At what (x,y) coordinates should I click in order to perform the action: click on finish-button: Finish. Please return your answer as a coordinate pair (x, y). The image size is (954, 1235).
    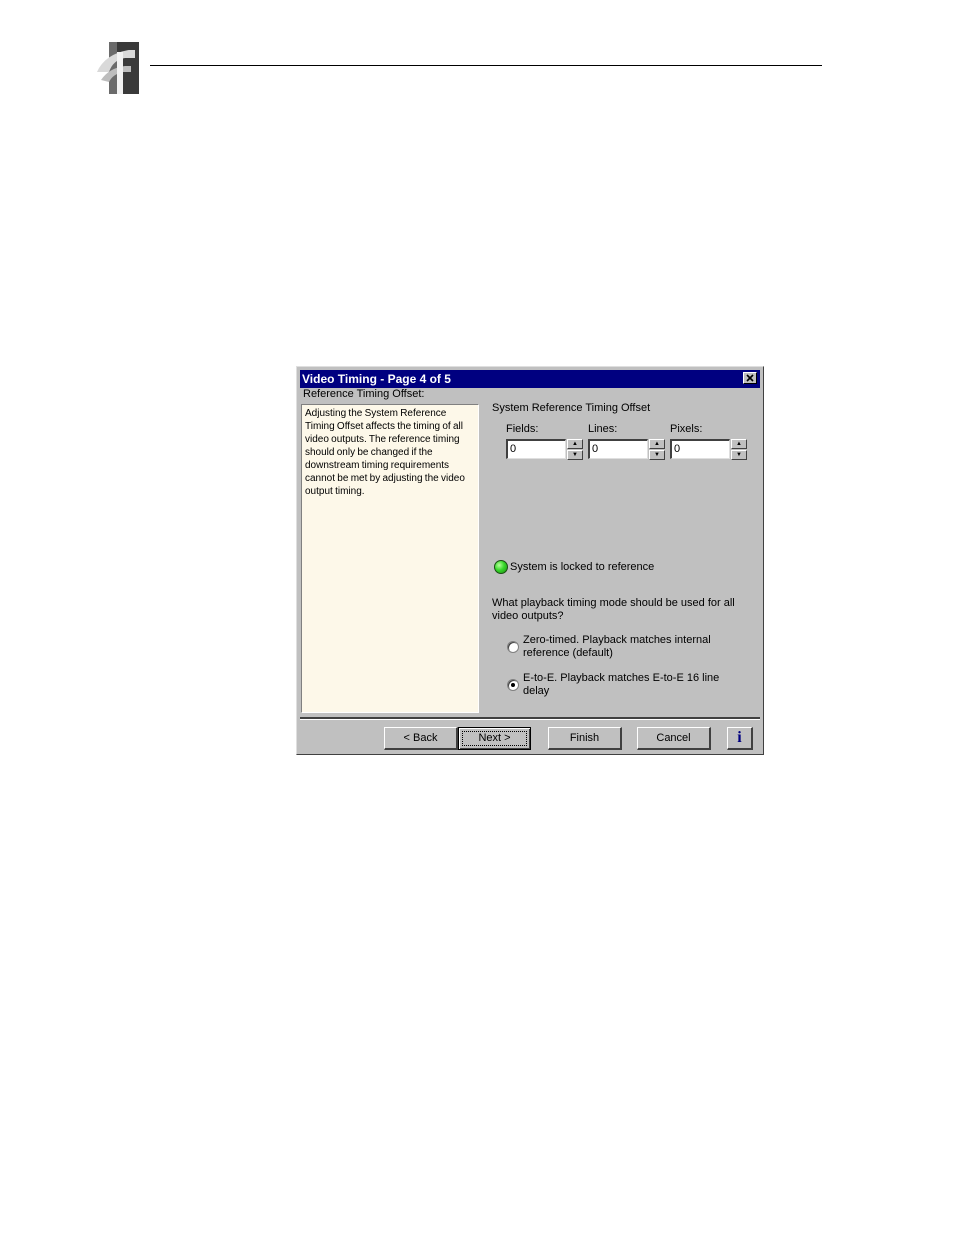
    Looking at the image, I should click on (585, 738).